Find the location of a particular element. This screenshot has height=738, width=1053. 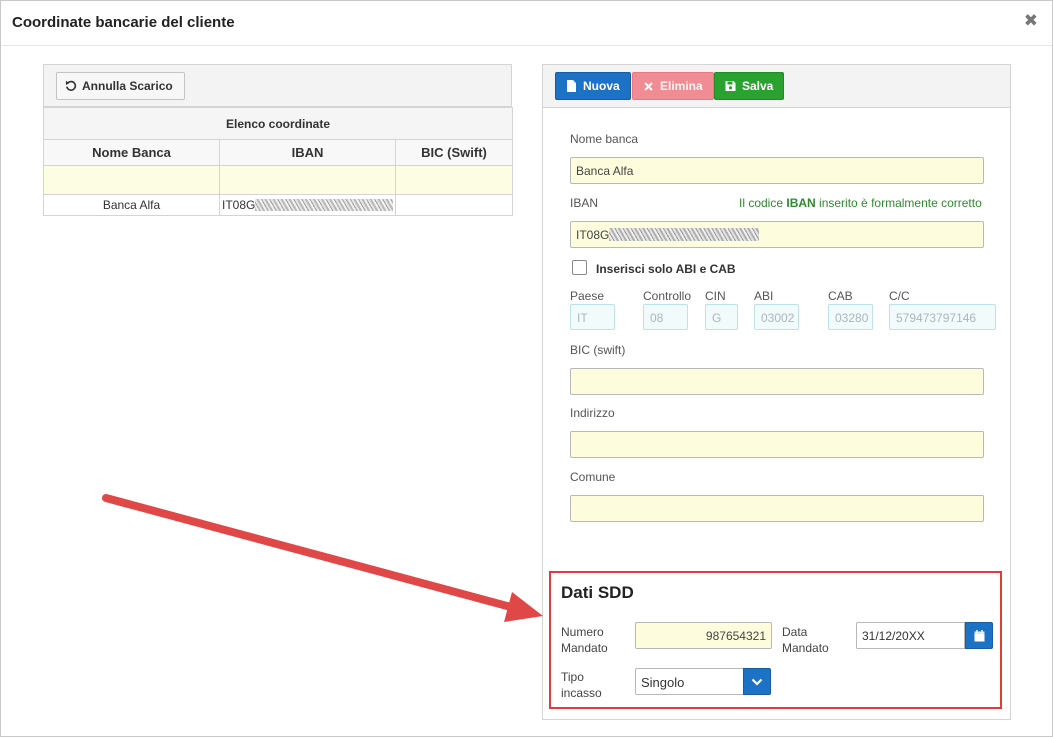

file-icon is located at coordinates (571, 86).